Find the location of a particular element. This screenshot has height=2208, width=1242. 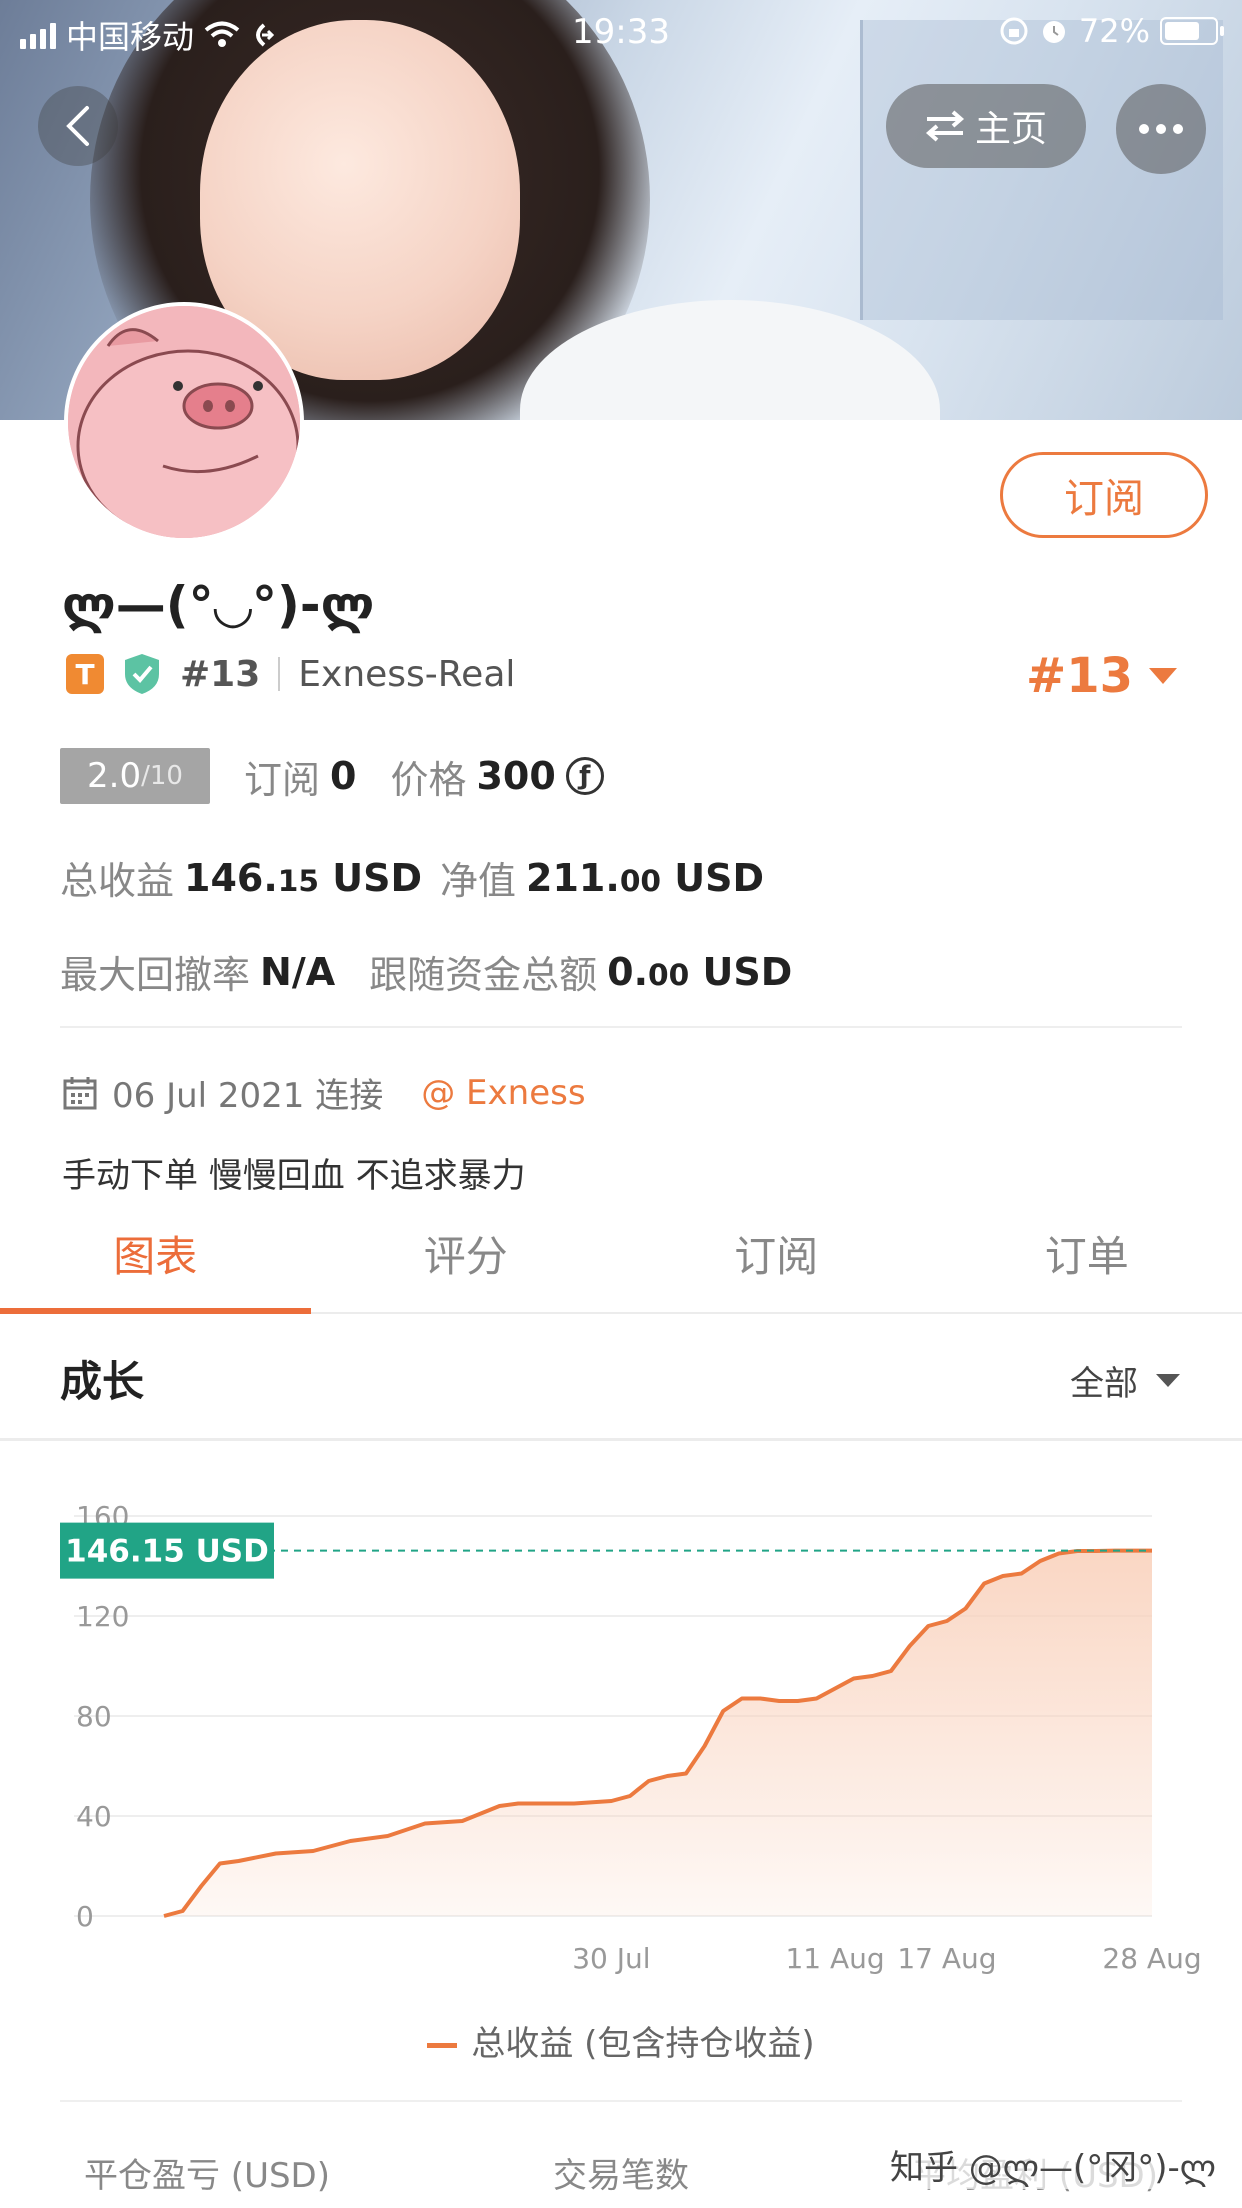

score-value: 2.0 is located at coordinates (114, 776).